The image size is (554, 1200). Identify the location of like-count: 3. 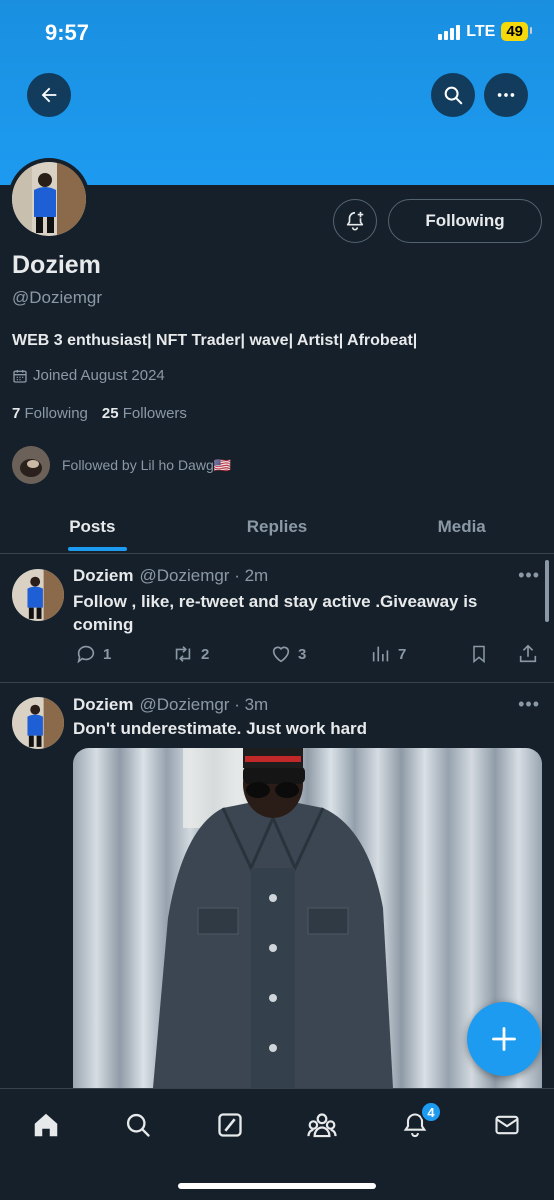
(302, 654).